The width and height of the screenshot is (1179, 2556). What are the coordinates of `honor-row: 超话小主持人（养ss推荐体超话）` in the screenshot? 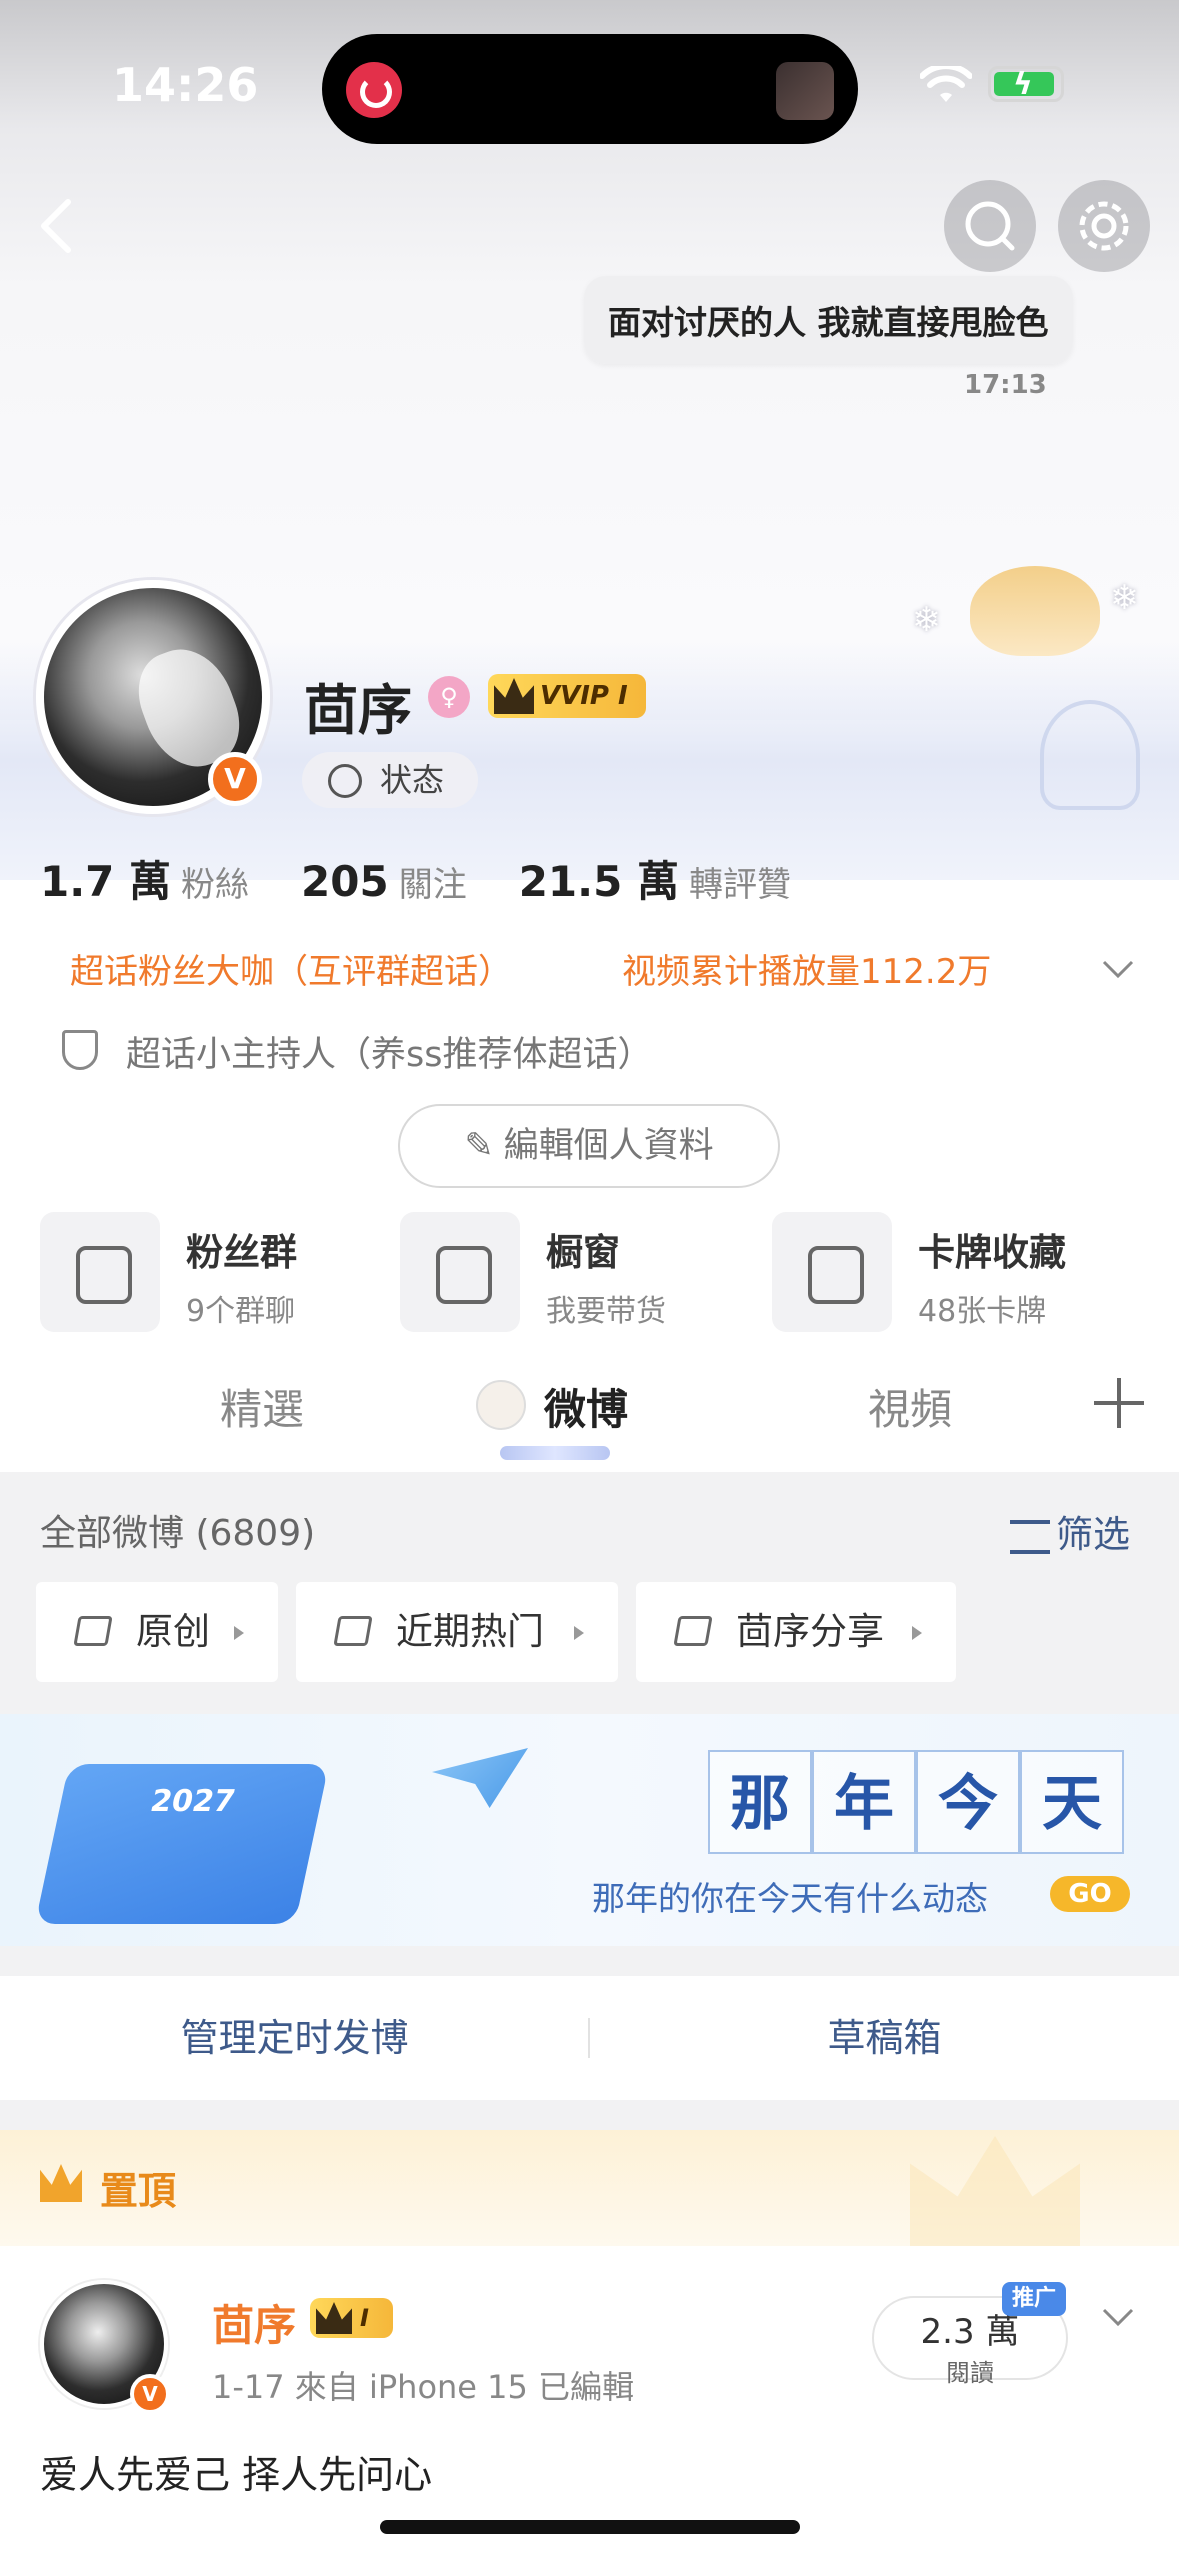 It's located at (357, 1051).